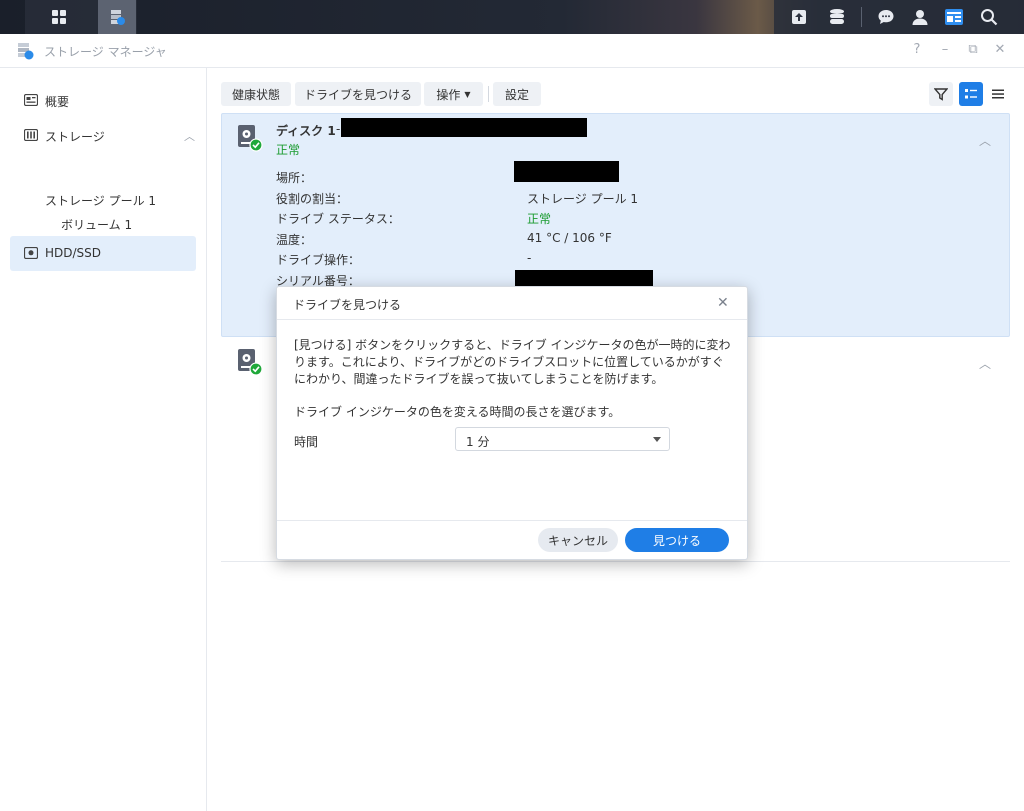 This screenshot has width=1024, height=811. Describe the element at coordinates (512, 520) in the screenshot. I see `dialog-footer-divider` at that location.